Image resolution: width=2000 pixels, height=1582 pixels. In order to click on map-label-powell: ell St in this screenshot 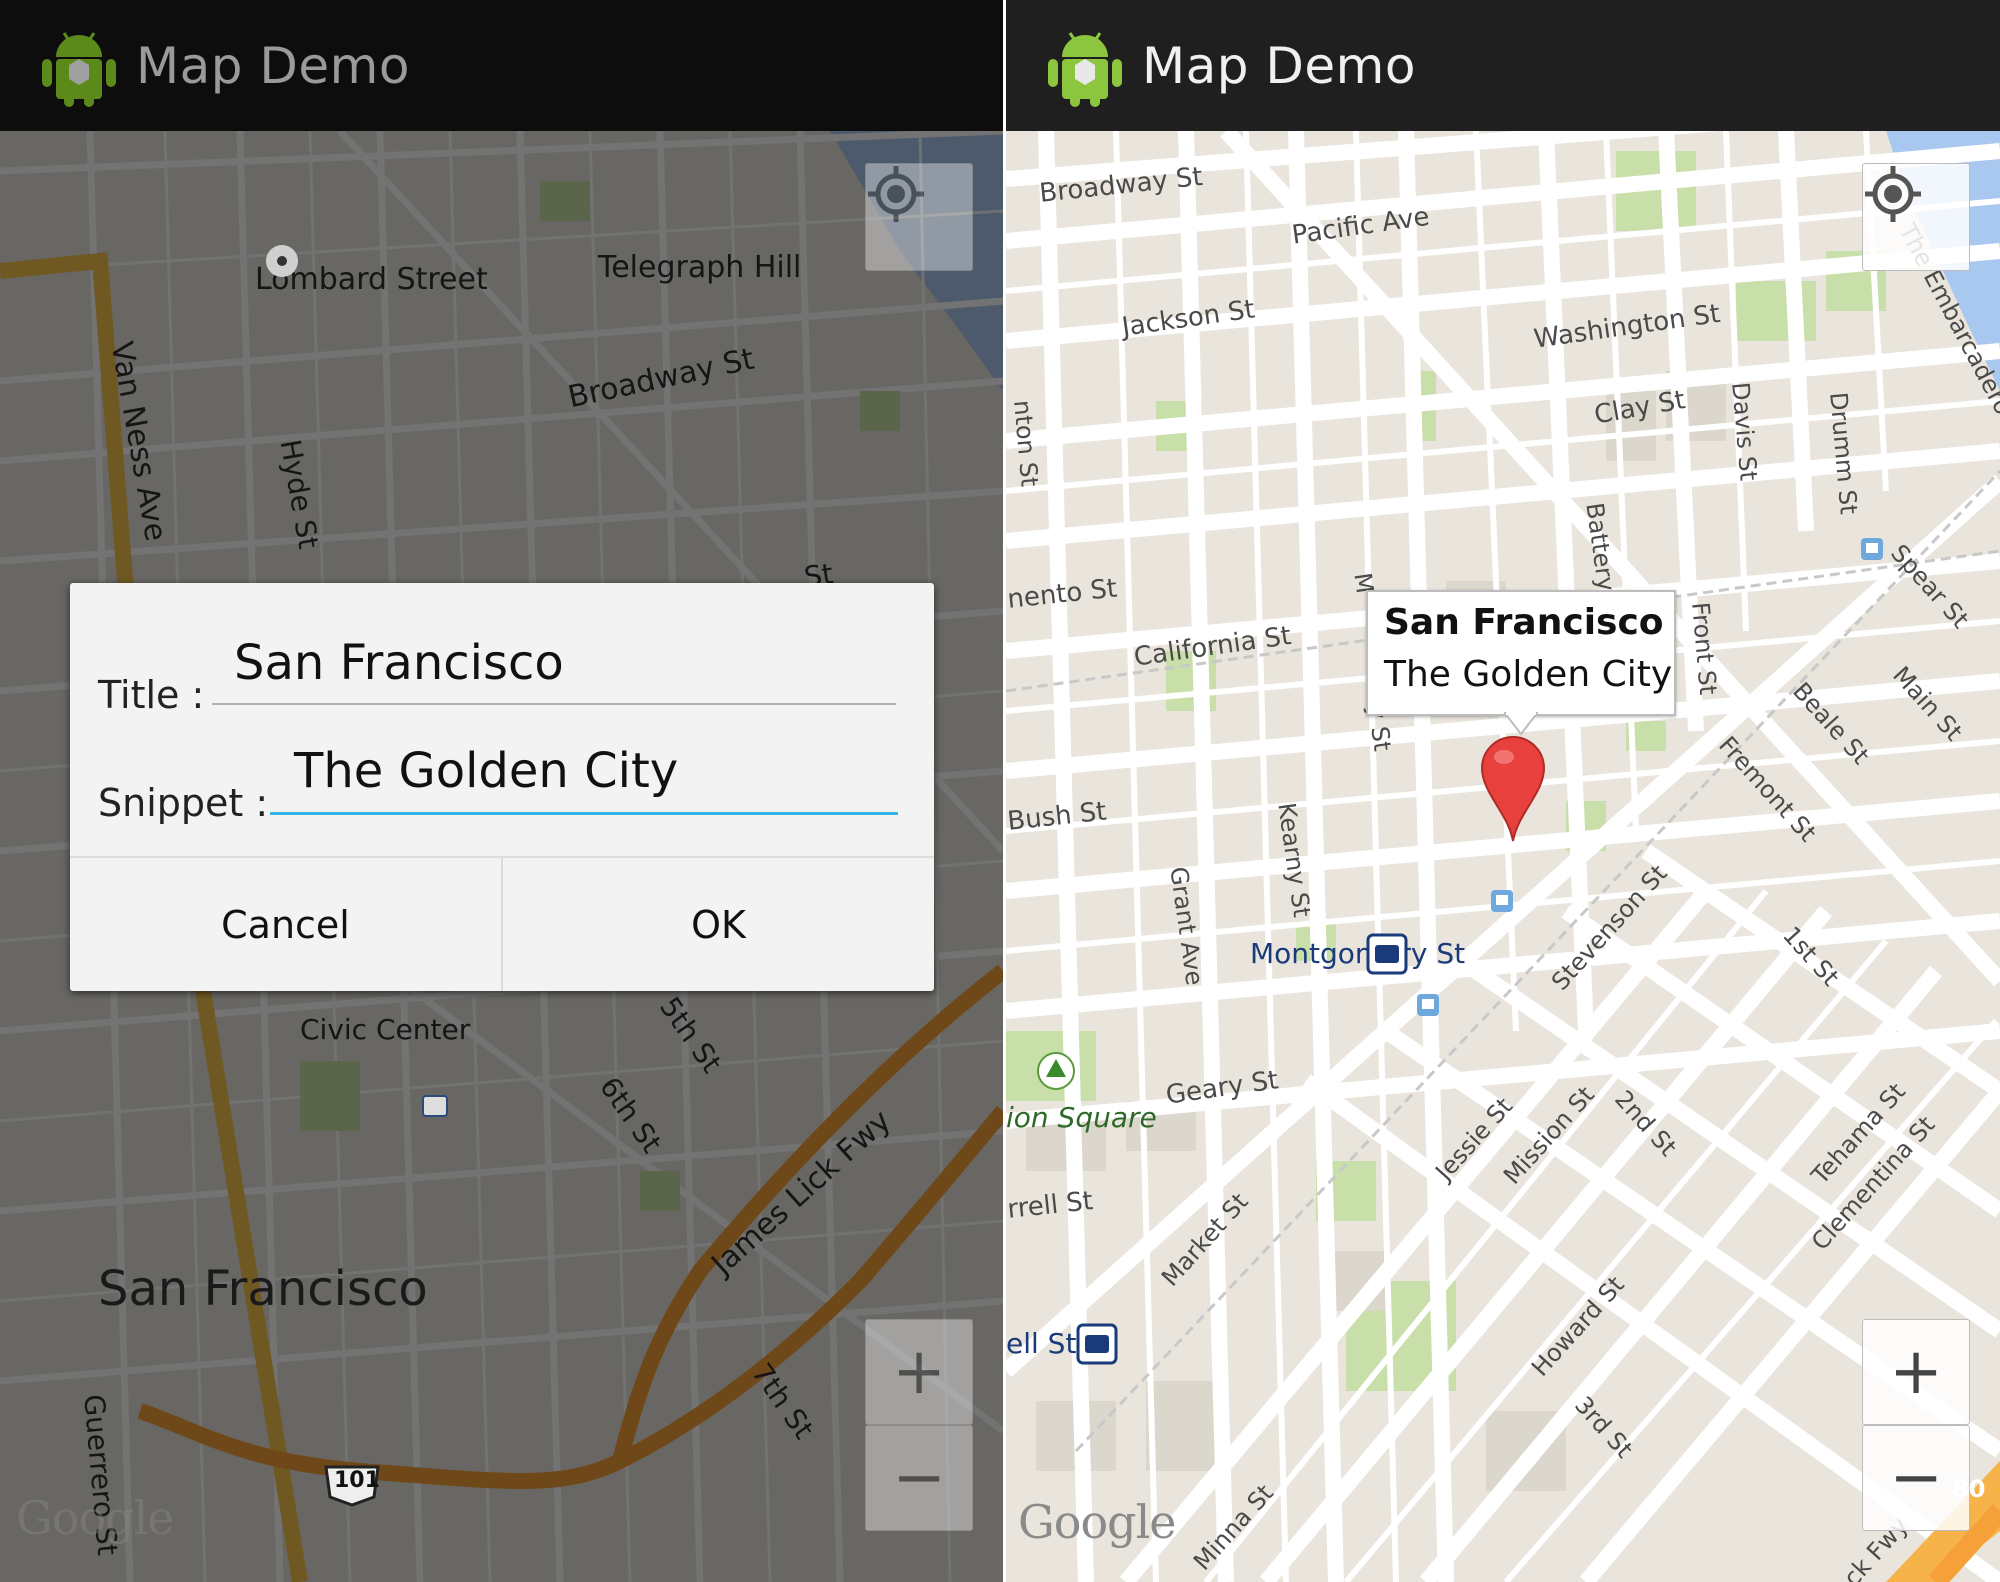, I will do `click(1041, 1343)`.